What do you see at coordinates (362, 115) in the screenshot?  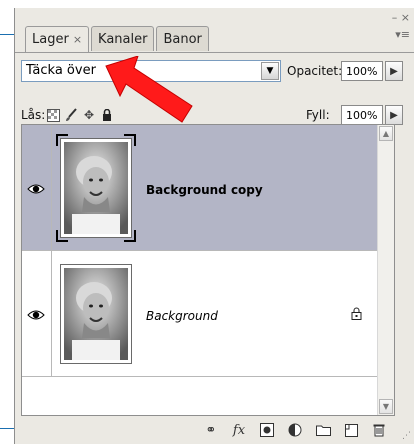 I see `fill-input: 100%` at bounding box center [362, 115].